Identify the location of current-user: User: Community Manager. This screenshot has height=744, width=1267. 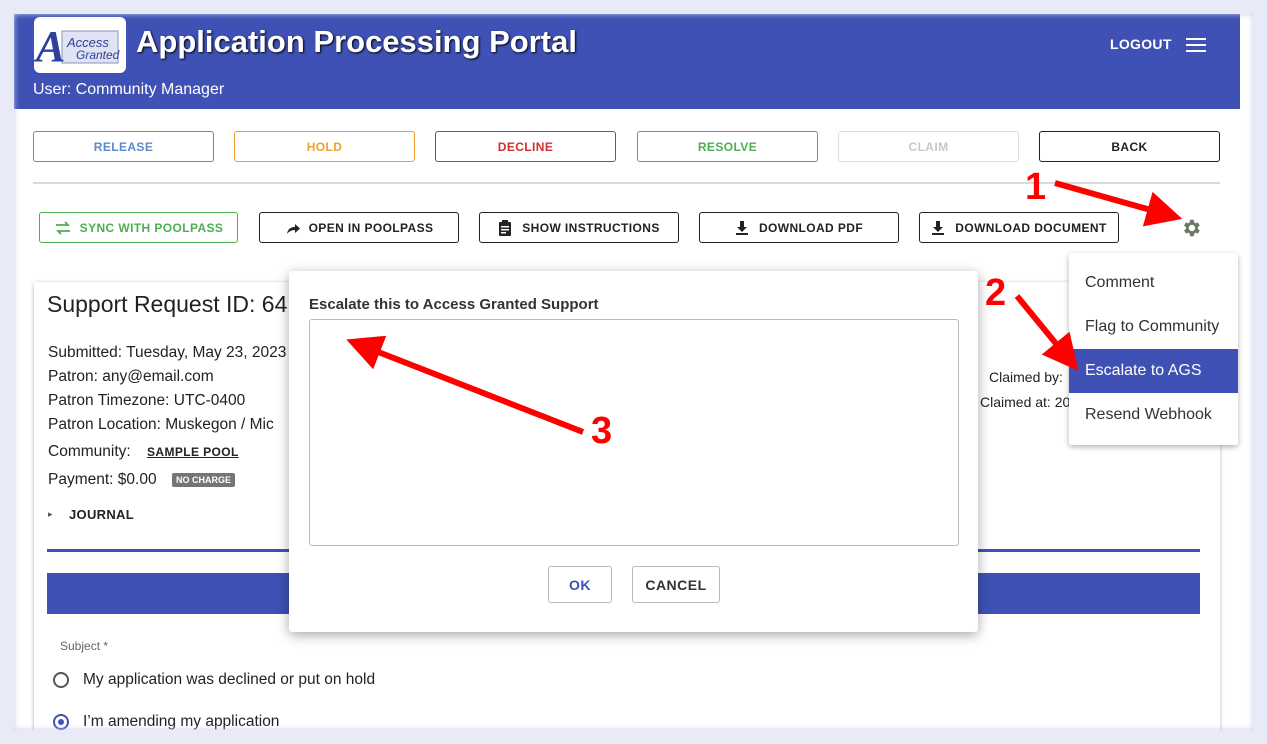
(129, 89).